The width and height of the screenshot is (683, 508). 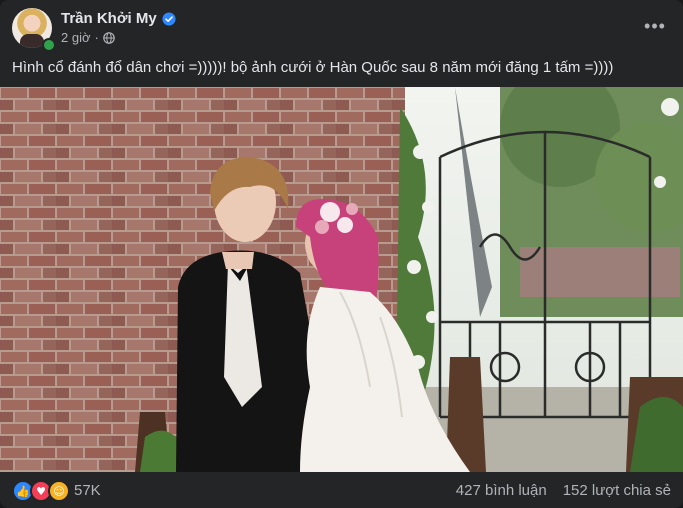 I want to click on author-row: Trần Khởi My, so click(x=118, y=18).